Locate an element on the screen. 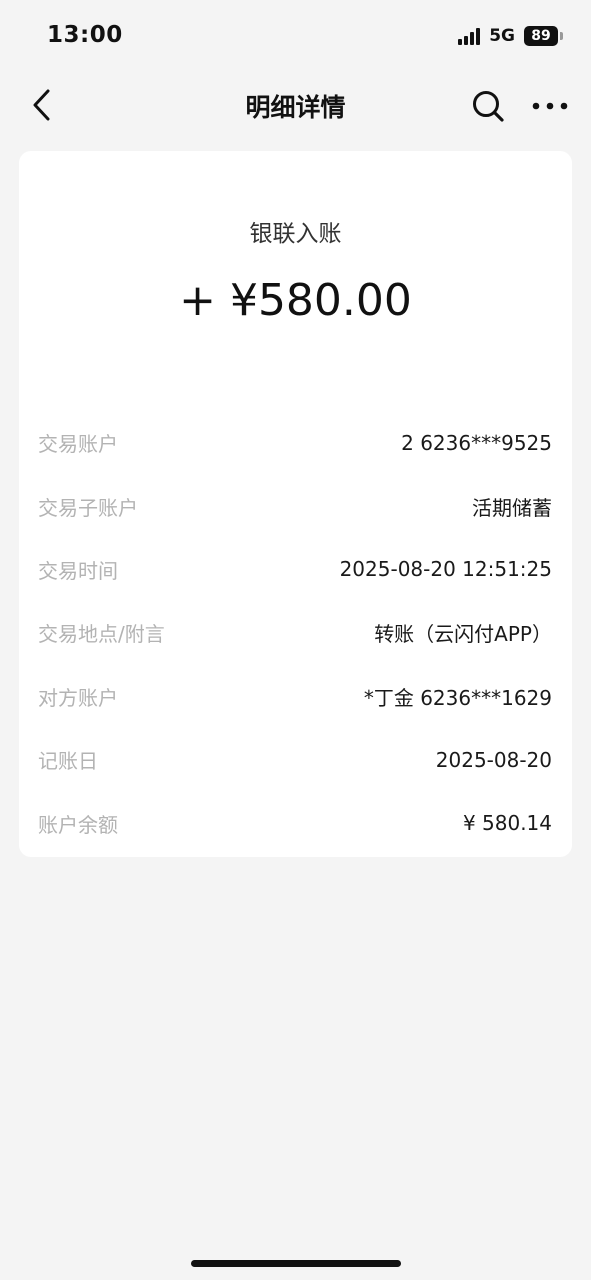  detail-value: 转账（云闪付APP） is located at coordinates (463, 634).